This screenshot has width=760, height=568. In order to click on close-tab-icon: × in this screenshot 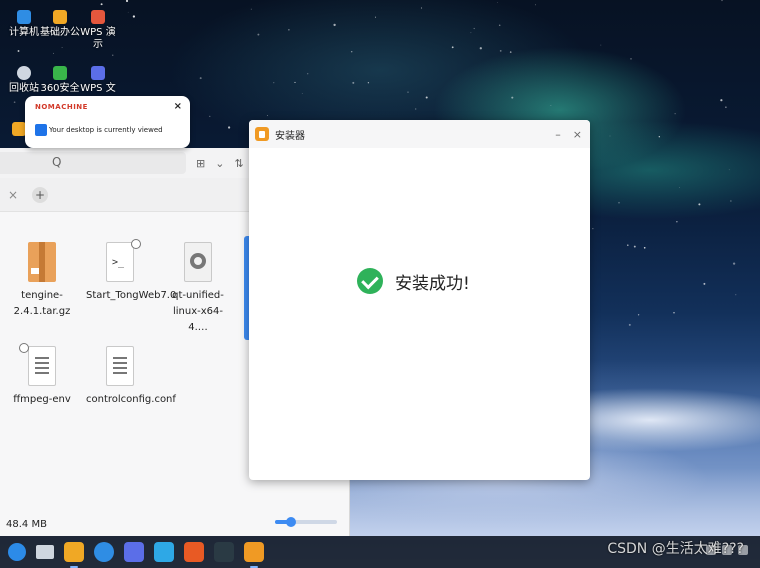, I will do `click(13, 195)`.